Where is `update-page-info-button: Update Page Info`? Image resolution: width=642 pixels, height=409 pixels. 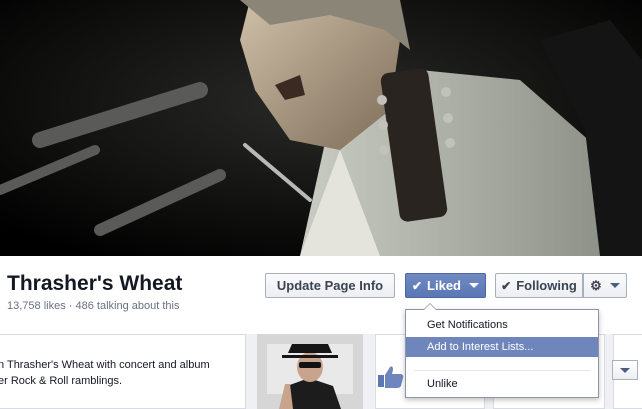 update-page-info-button: Update Page Info is located at coordinates (330, 285).